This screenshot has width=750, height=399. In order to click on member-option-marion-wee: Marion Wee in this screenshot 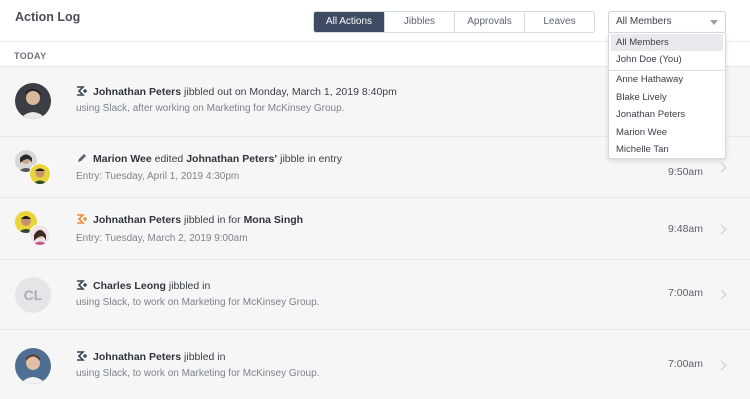, I will do `click(667, 132)`.